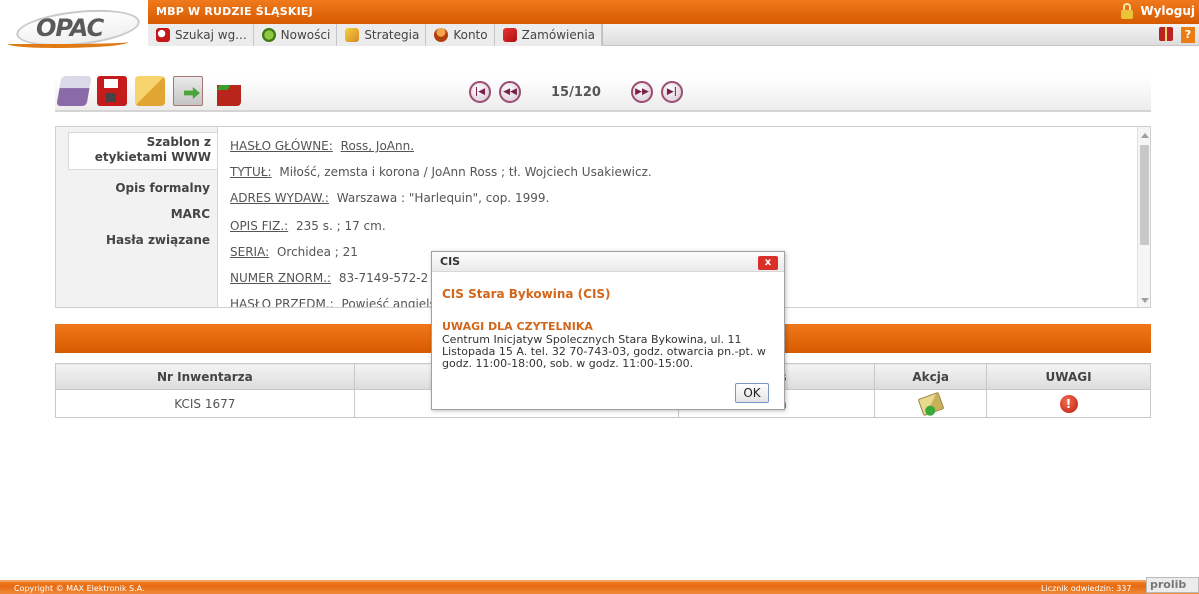  I want to click on menu-item-new: Nowości, so click(296, 35).